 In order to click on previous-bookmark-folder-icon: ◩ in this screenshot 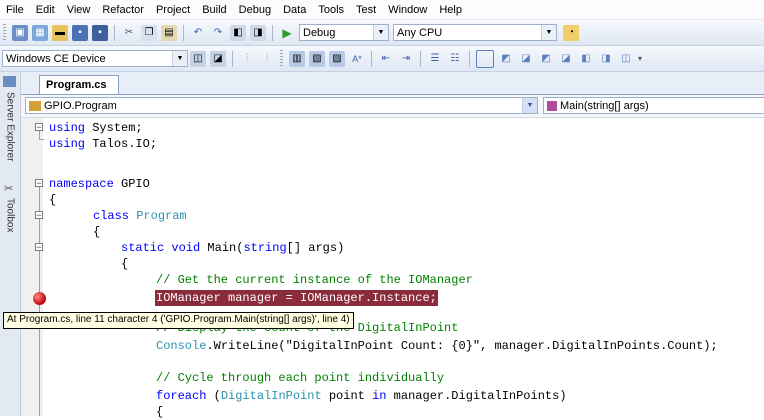, I will do `click(546, 59)`.